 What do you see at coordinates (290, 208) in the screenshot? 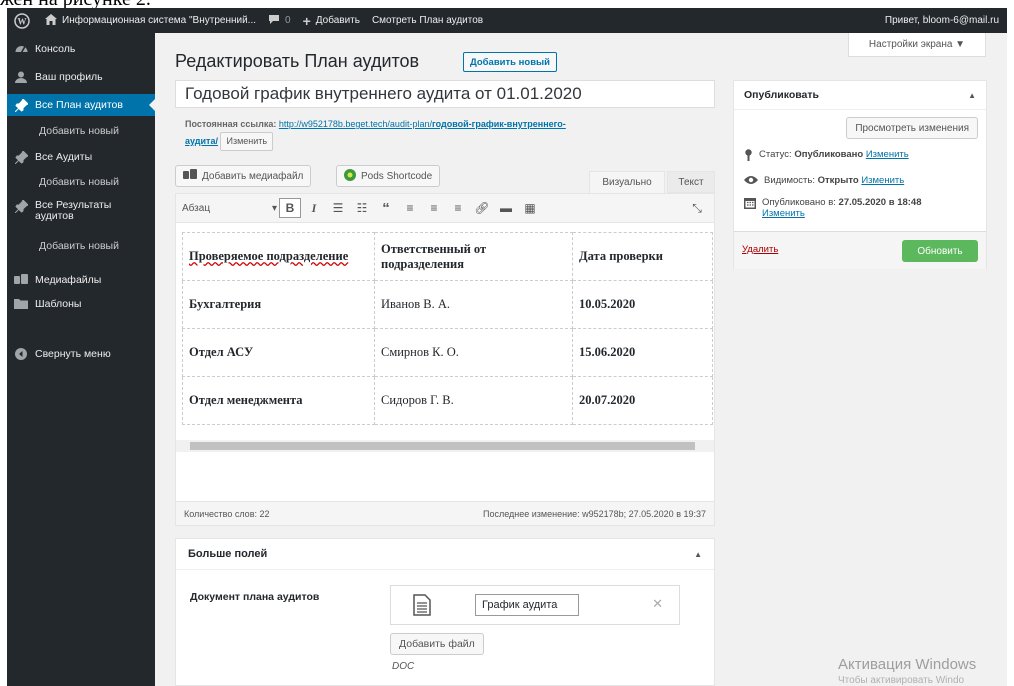
I see `bold-button: B` at bounding box center [290, 208].